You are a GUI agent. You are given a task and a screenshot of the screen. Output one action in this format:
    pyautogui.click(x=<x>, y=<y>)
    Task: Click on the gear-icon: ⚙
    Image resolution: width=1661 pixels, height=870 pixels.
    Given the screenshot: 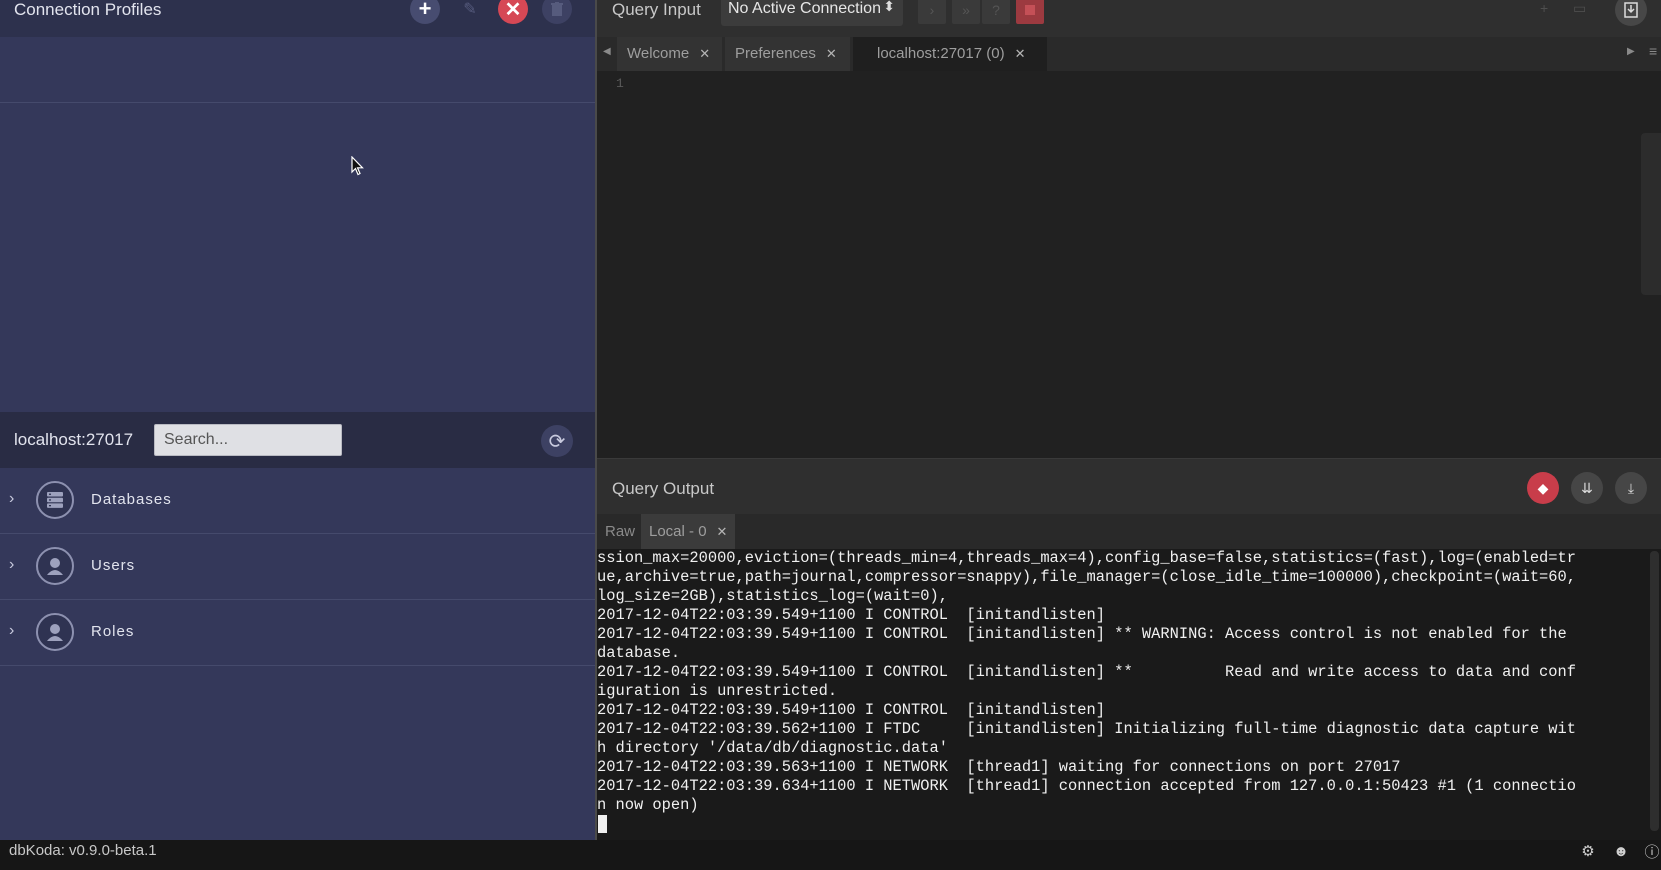 What is the action you would take?
    pyautogui.click(x=1588, y=851)
    